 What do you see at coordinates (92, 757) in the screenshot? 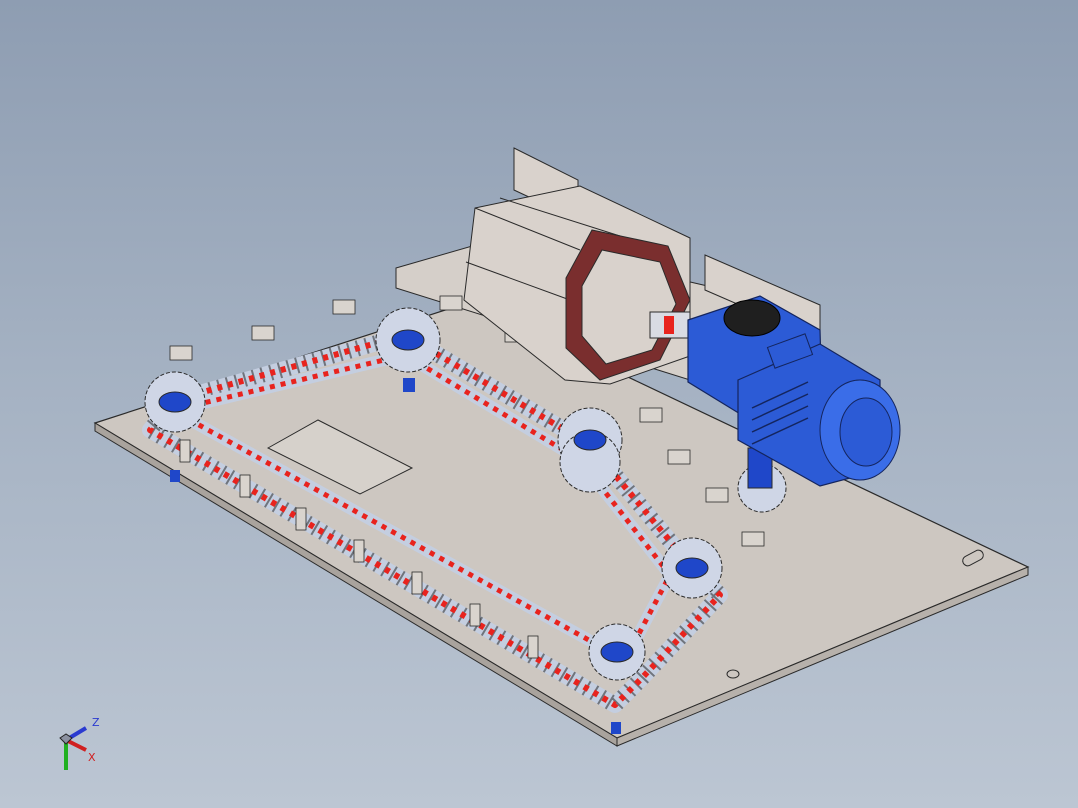
I see `x-axis-label: X` at bounding box center [92, 757].